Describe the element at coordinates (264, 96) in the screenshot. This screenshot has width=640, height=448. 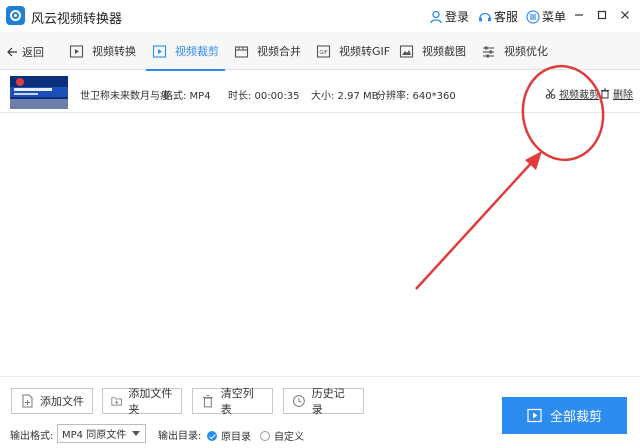
I see `file-duration: 时长: 00:00:35` at that location.